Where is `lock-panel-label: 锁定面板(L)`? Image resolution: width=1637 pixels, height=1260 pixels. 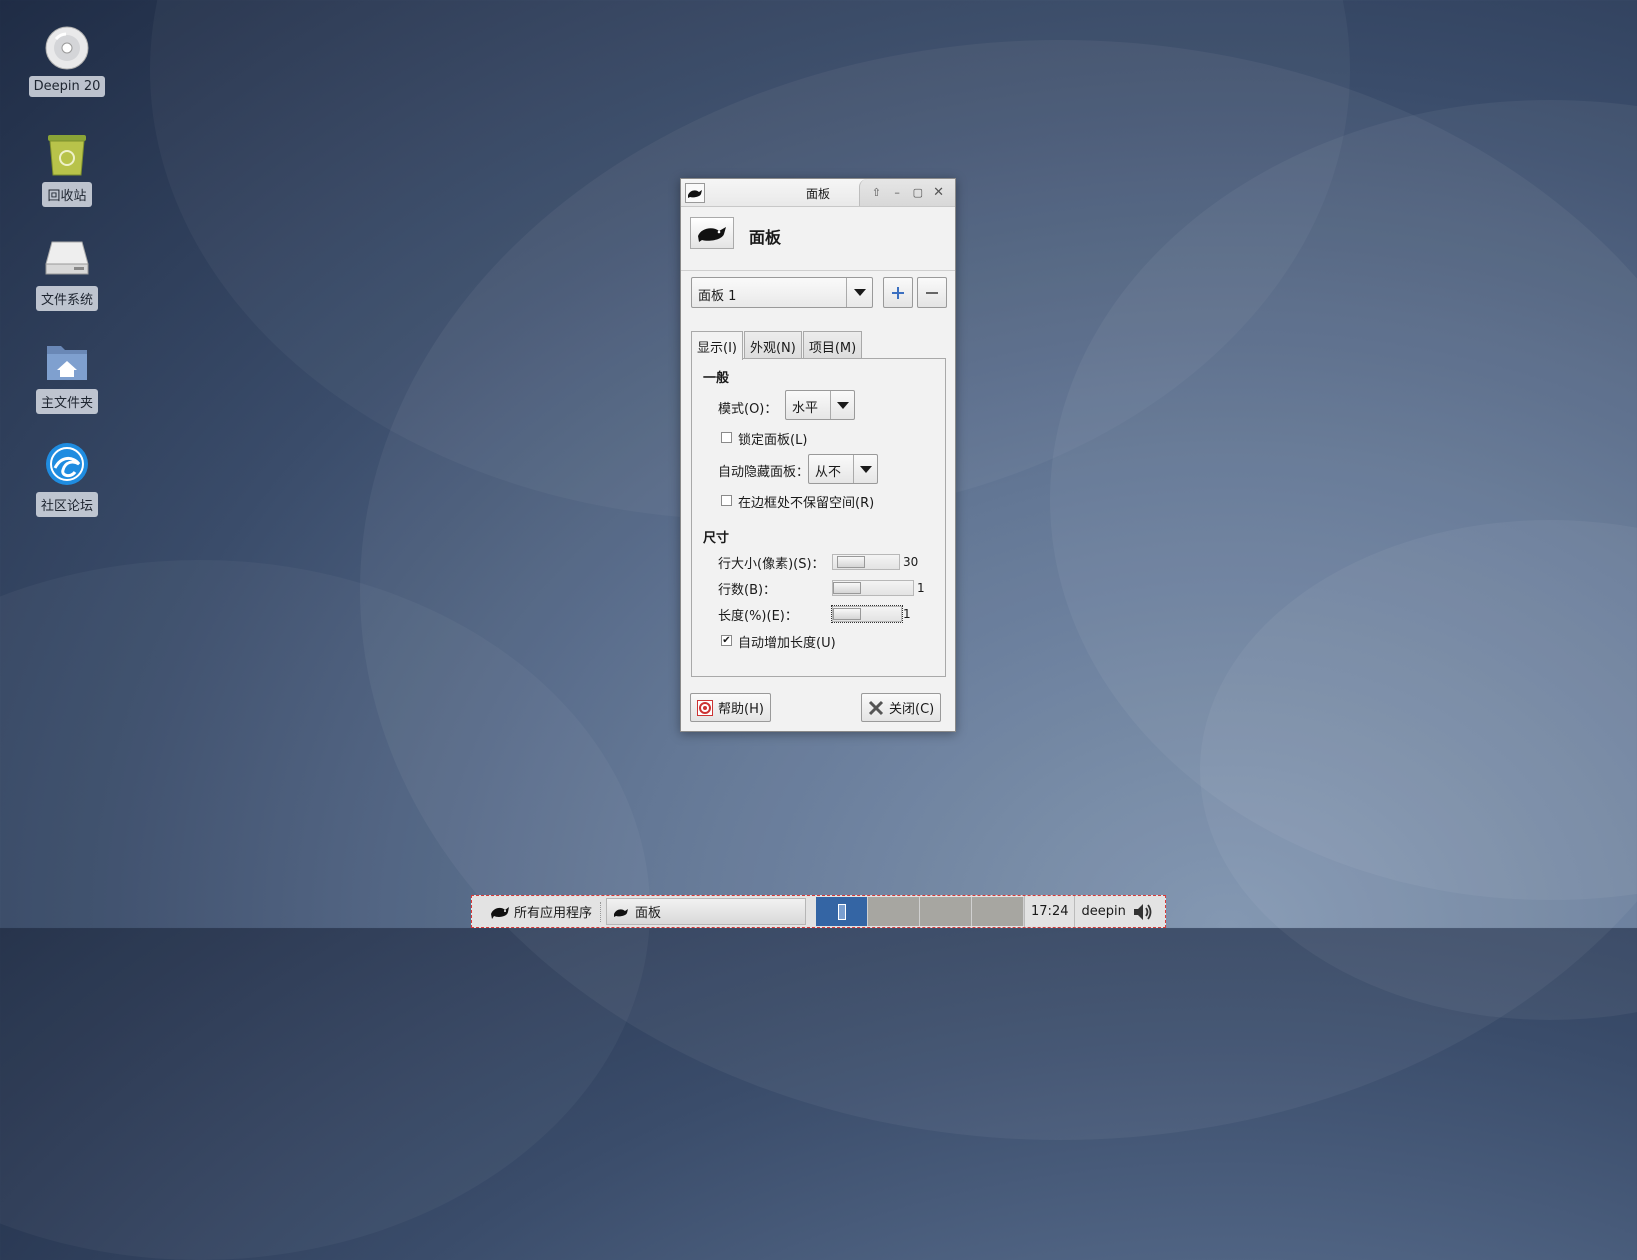
lock-panel-label: 锁定面板(L) is located at coordinates (773, 440).